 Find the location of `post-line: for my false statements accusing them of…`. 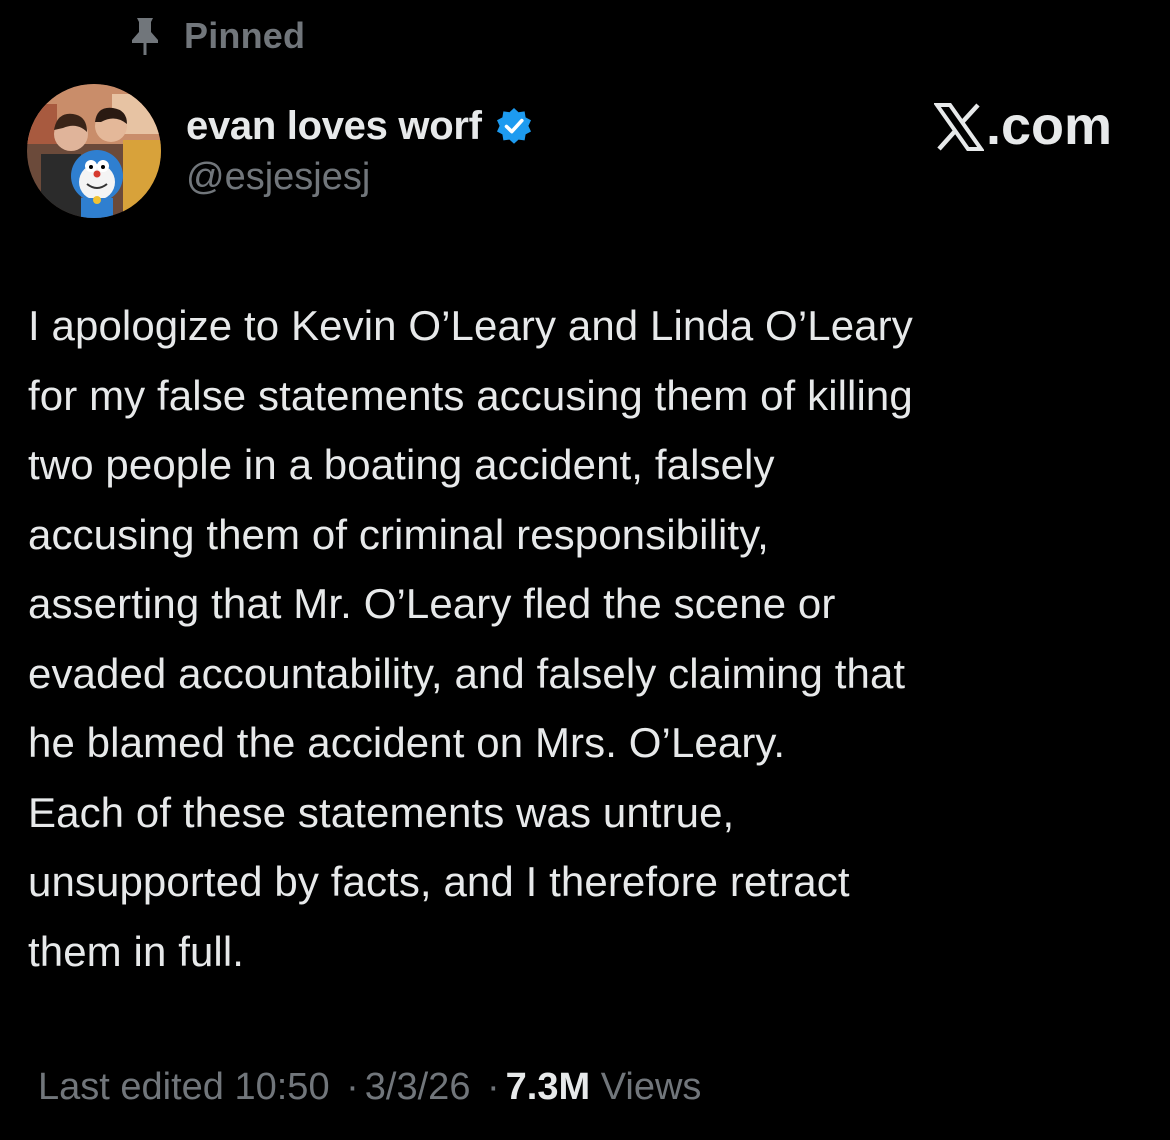

post-line: for my false statements accusing them of… is located at coordinates (470, 395).